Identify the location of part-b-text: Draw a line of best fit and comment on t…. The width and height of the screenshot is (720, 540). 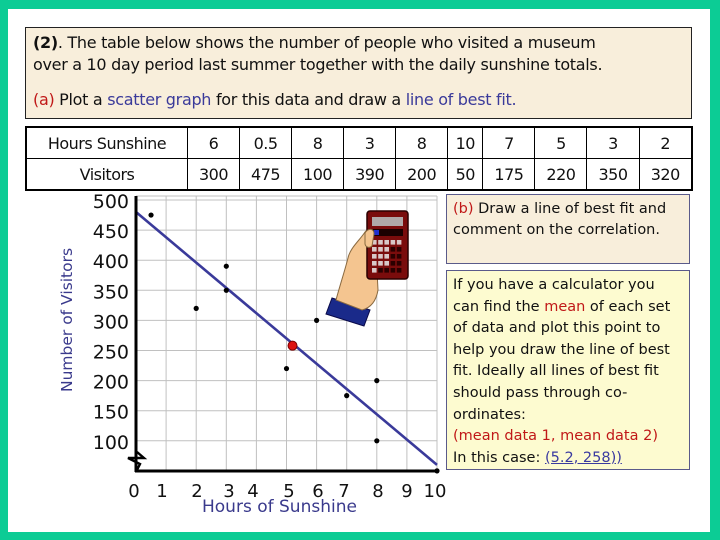
(560, 219).